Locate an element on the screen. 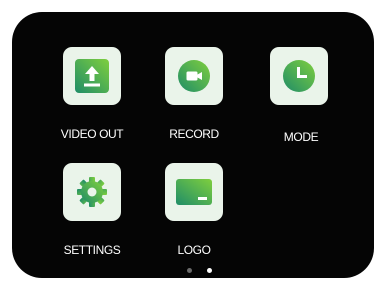  video-out-label: VIDEO OUT is located at coordinates (92, 134).